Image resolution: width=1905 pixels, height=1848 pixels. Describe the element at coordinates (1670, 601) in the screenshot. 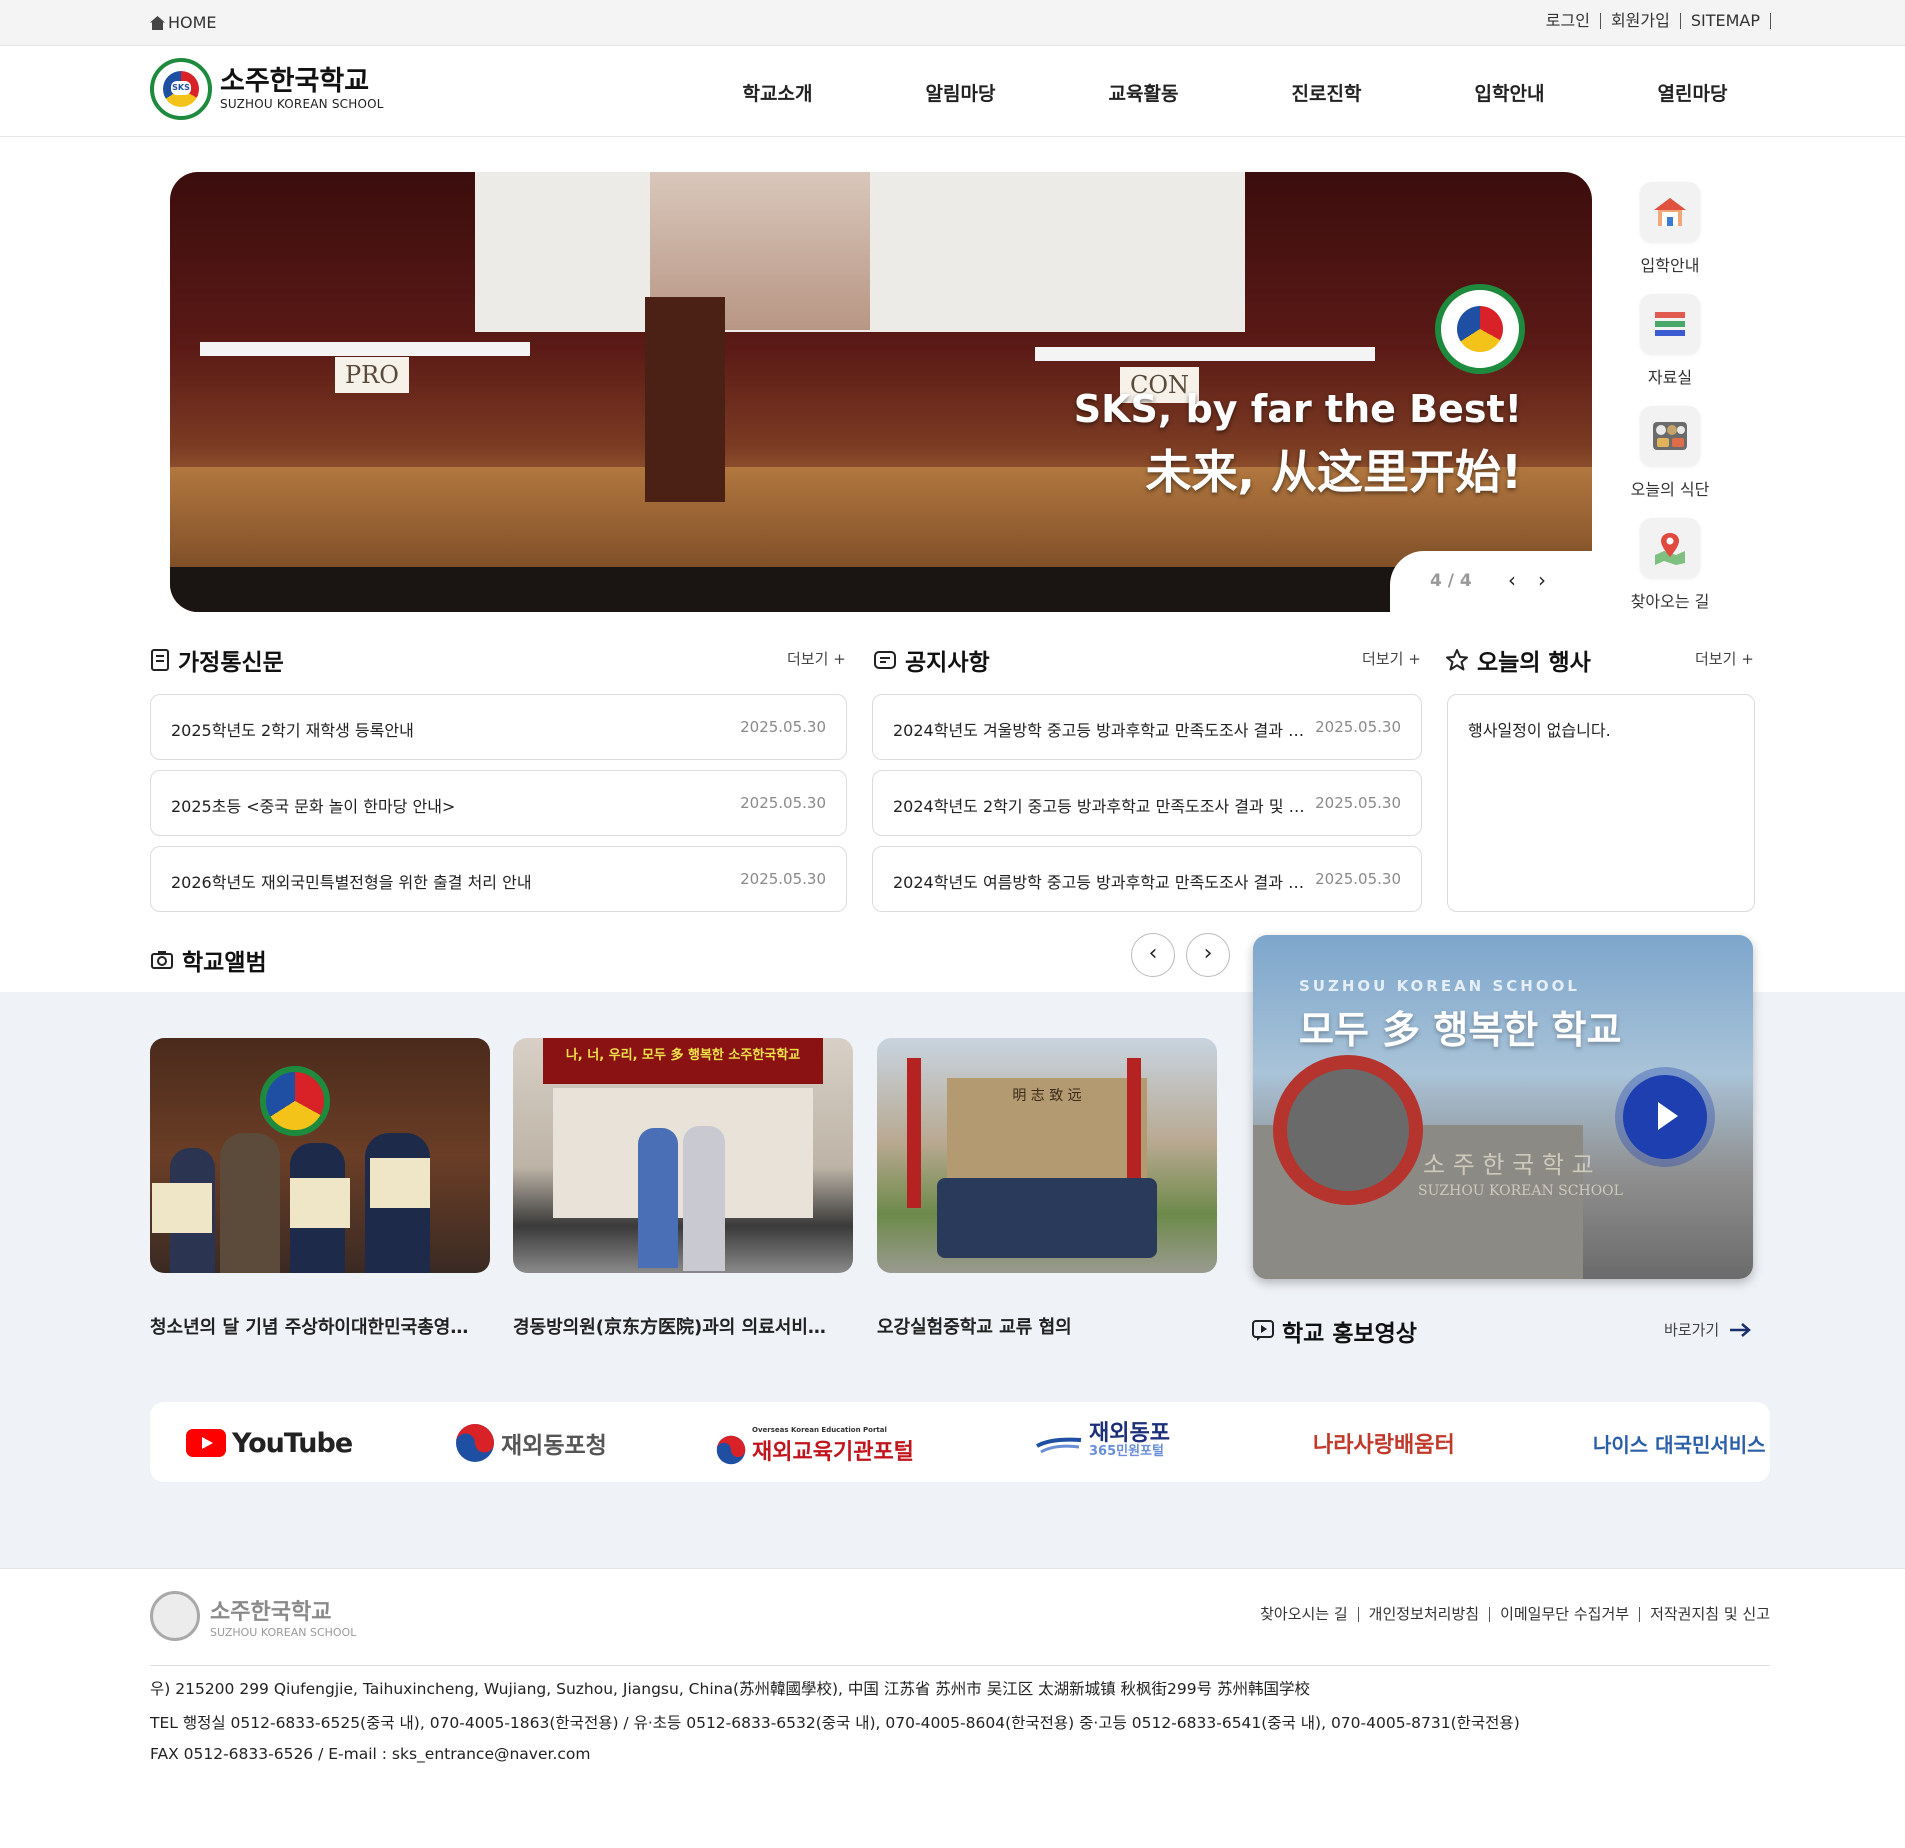

I see `quick-label: 찾아오는 길` at that location.